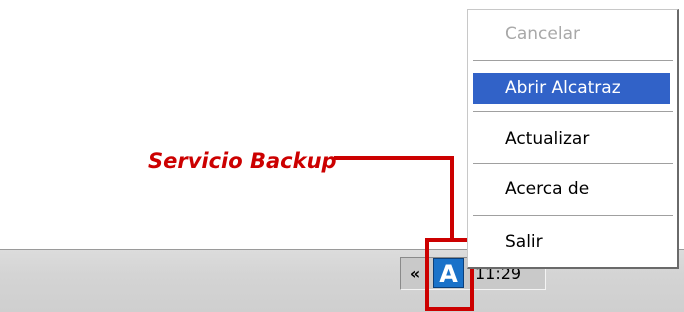 This screenshot has width=684, height=312. I want to click on show-hidden-icons-chevron-icon: «, so click(415, 274).